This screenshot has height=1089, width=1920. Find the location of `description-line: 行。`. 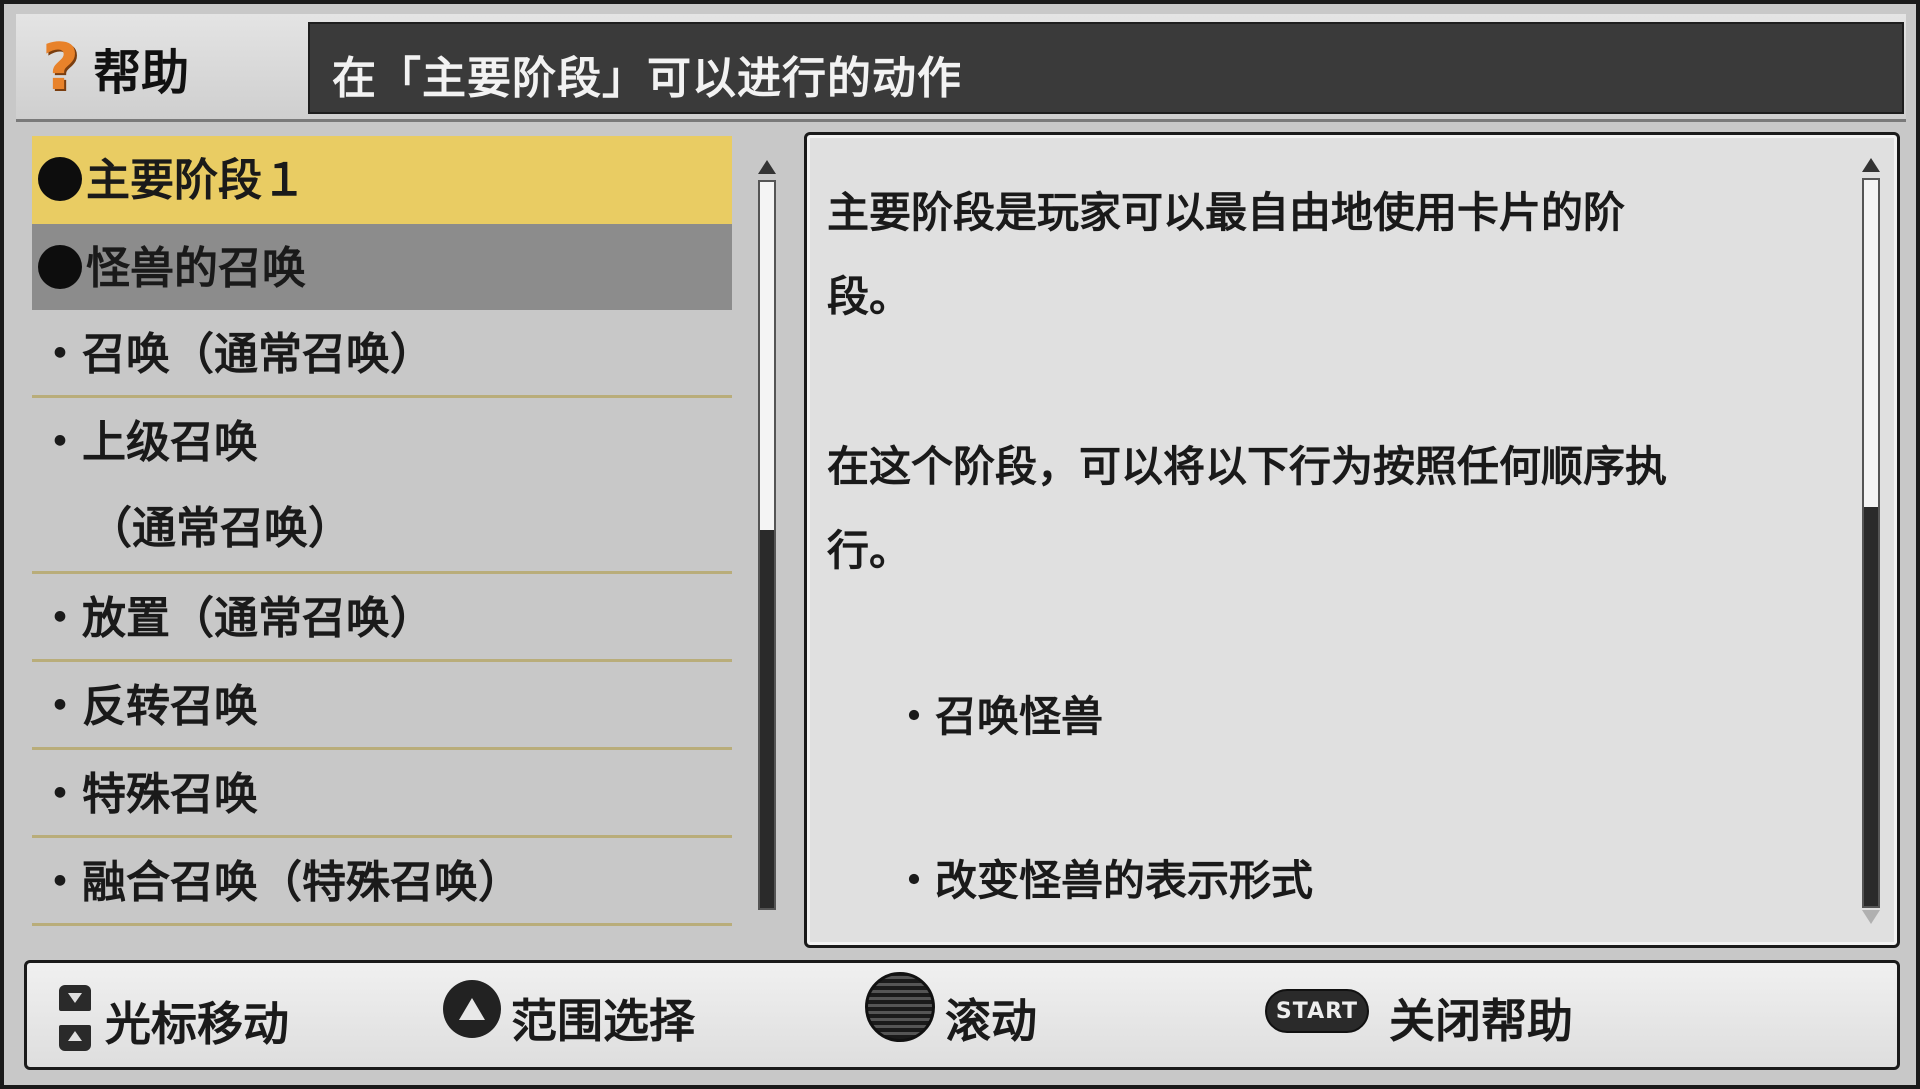

description-line: 行。 is located at coordinates (869, 550).